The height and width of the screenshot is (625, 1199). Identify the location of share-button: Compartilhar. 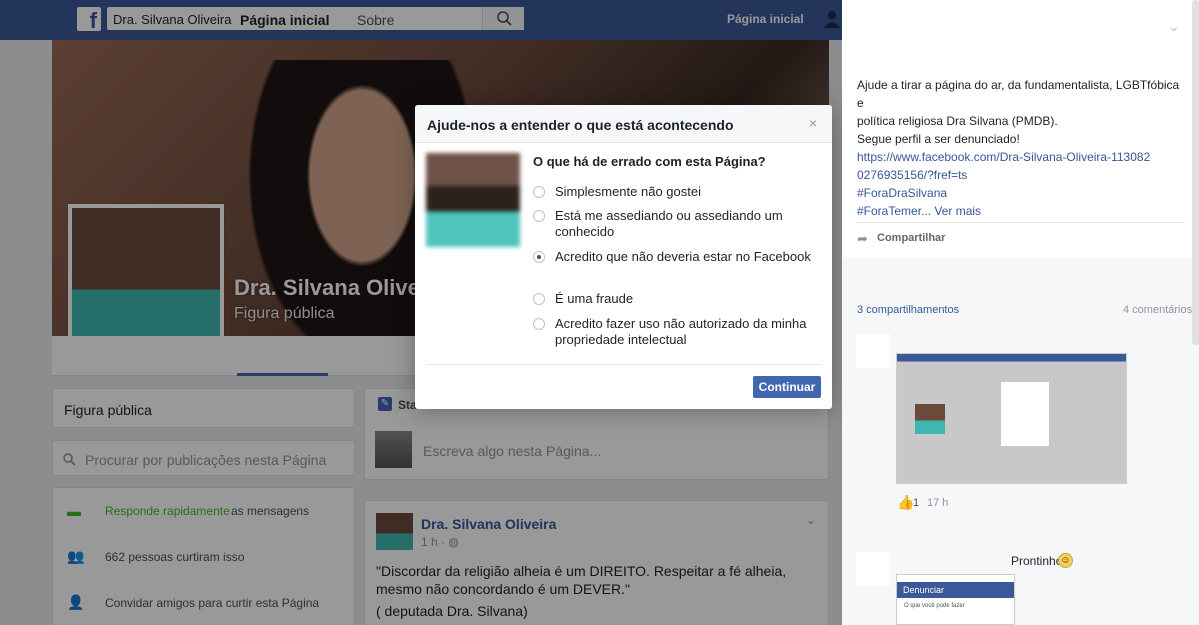
(911, 238).